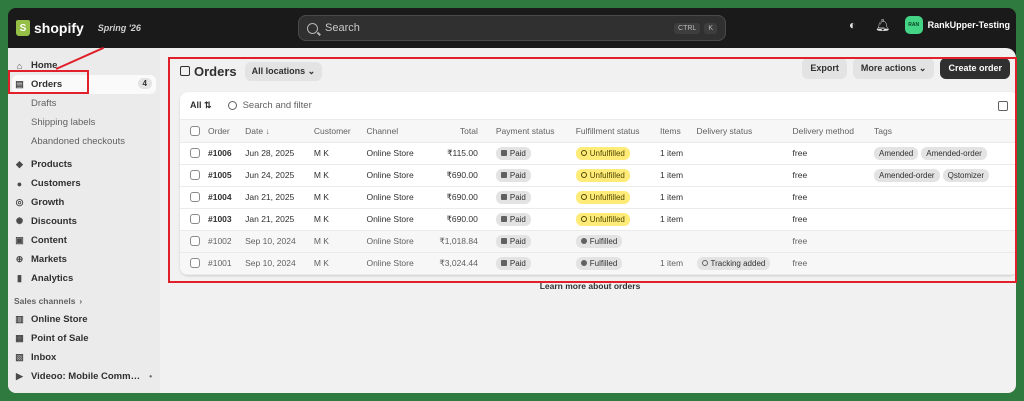  Describe the element at coordinates (883, 25) in the screenshot. I see `bell-icon: 🔔︎` at that location.